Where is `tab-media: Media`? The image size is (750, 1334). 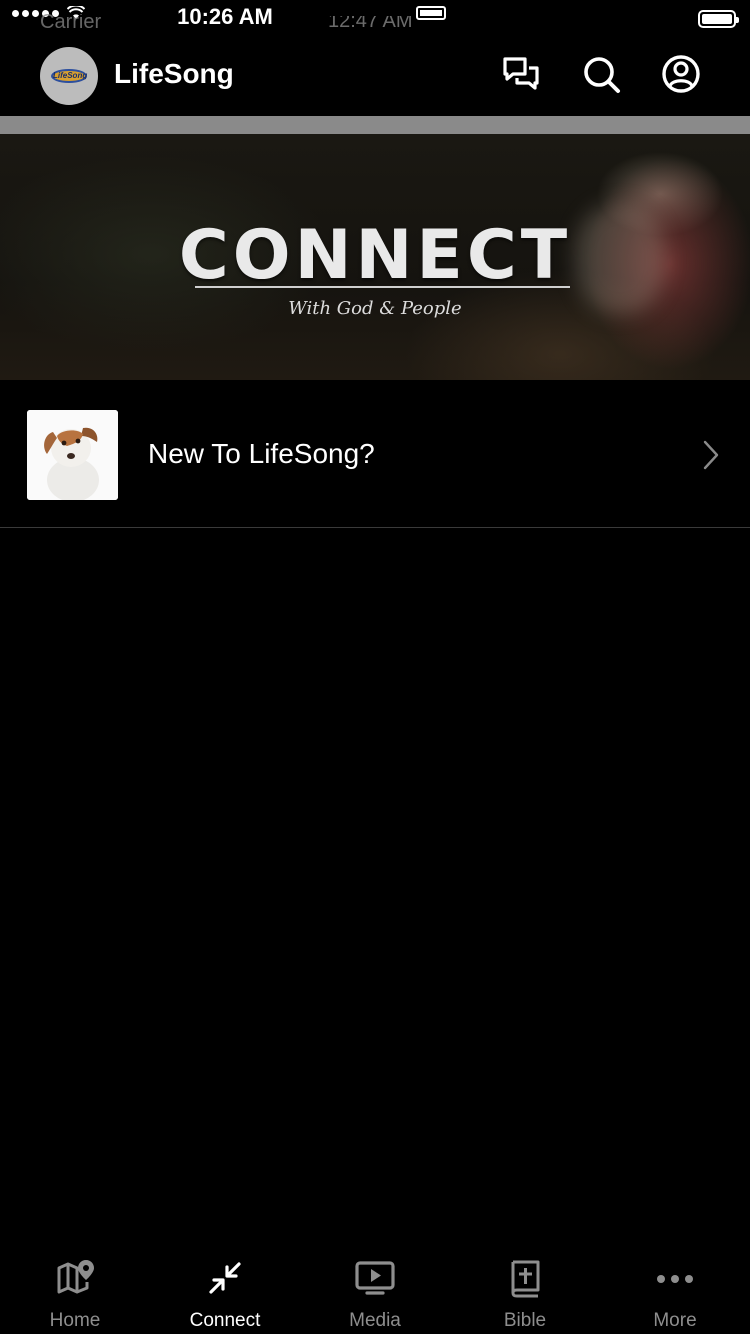
tab-media: Media is located at coordinates (375, 1290).